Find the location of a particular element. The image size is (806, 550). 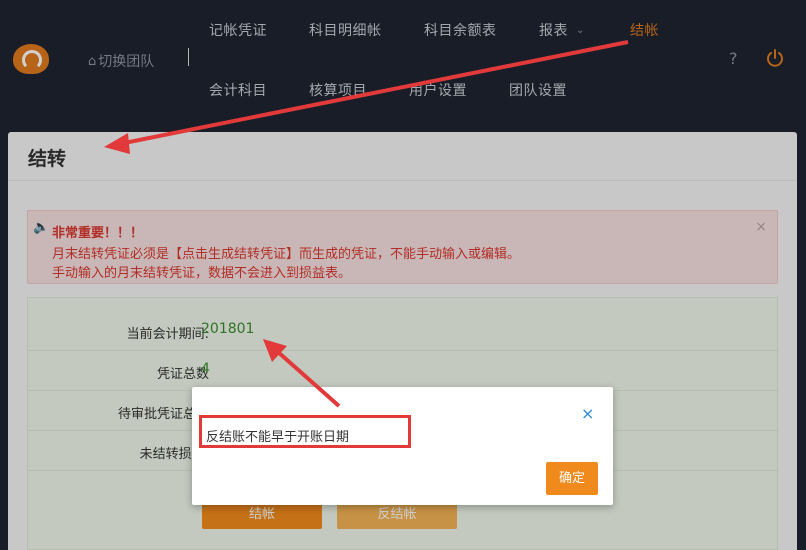

dialog-close-icon: × is located at coordinates (587, 413).